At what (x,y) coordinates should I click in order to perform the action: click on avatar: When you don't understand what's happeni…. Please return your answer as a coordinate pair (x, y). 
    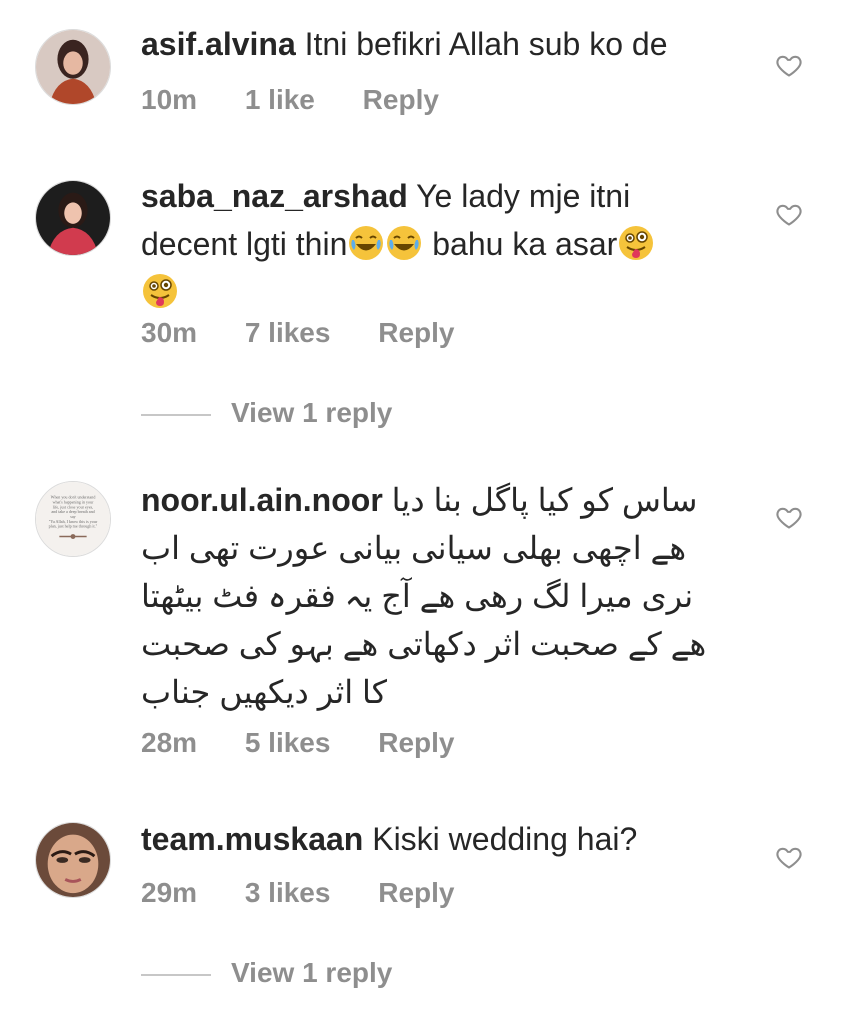
    Looking at the image, I should click on (73, 519).